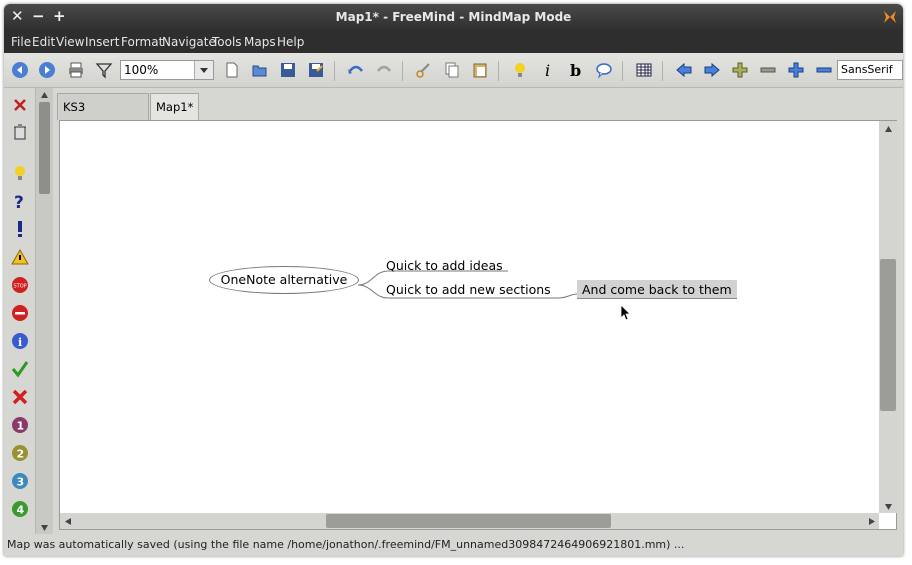 The image size is (912, 565). I want to click on tab-ks3-projects: KS3 Projects.mm, so click(103, 117).